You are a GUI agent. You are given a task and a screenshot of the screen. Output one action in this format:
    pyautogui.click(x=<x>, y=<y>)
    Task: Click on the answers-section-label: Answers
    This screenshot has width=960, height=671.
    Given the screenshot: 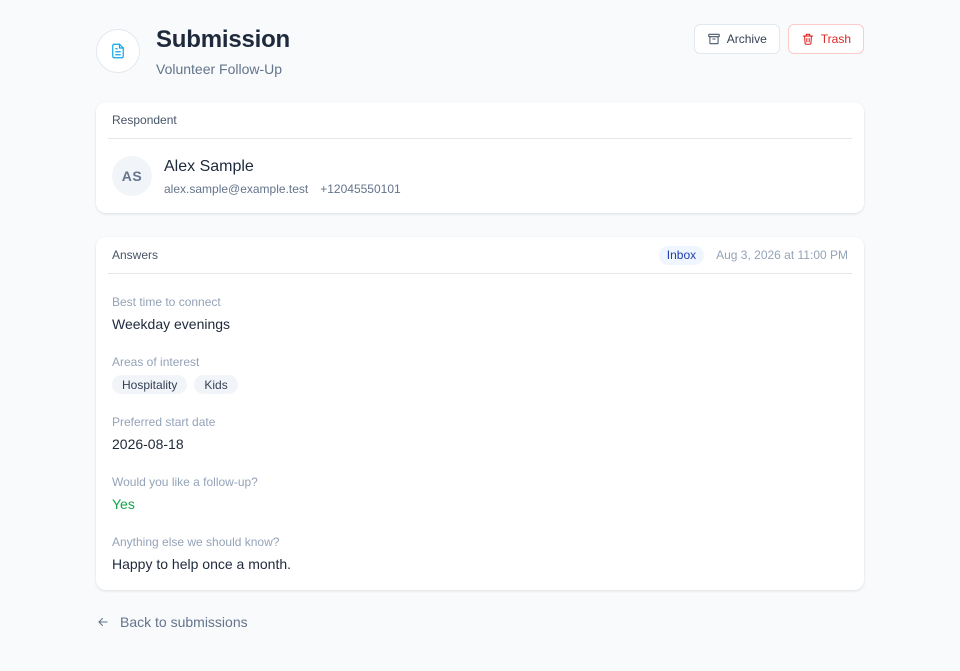 What is the action you would take?
    pyautogui.click(x=135, y=255)
    